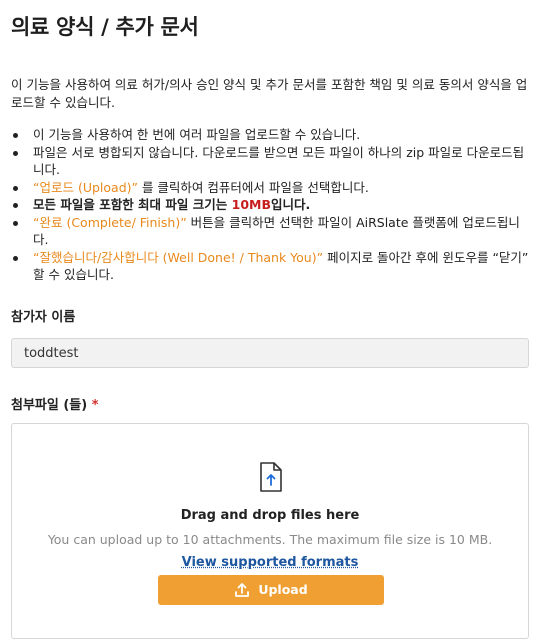 The width and height of the screenshot is (540, 639). I want to click on rule-text: 이 기능을 사용하여 한 번에 여러 파일을 업로드할 수 있습니다., so click(197, 134).